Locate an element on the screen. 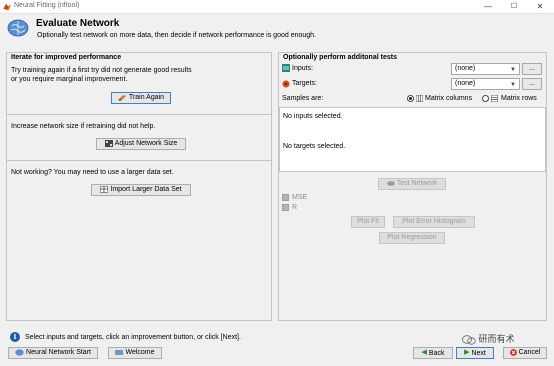 This screenshot has height=366, width=554. test-network-label: Test Network is located at coordinates (417, 183).